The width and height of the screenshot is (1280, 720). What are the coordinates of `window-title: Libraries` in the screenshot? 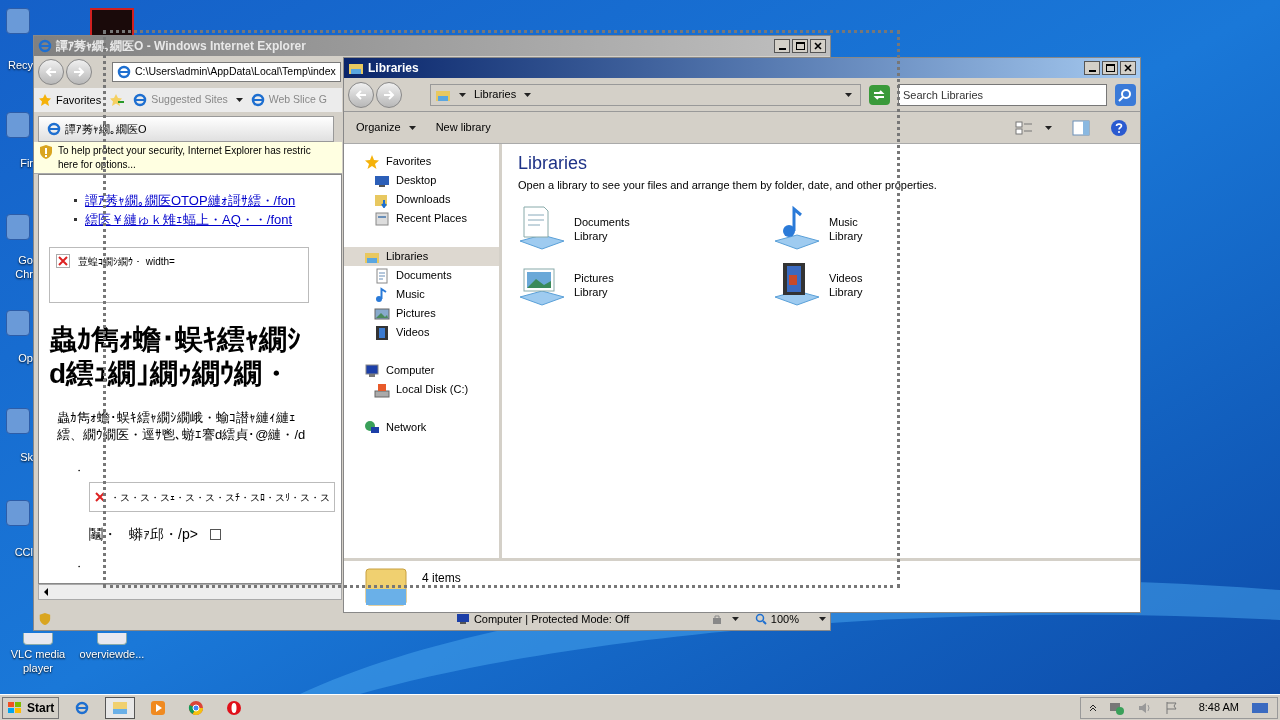 It's located at (394, 68).